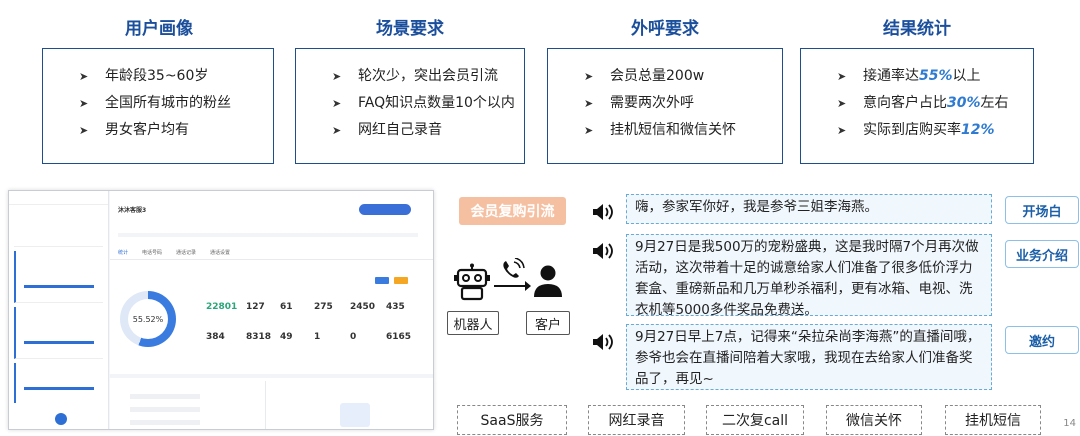 This screenshot has width=1080, height=436. I want to click on list-item: ➤ 会员总量200w, so click(683, 76).